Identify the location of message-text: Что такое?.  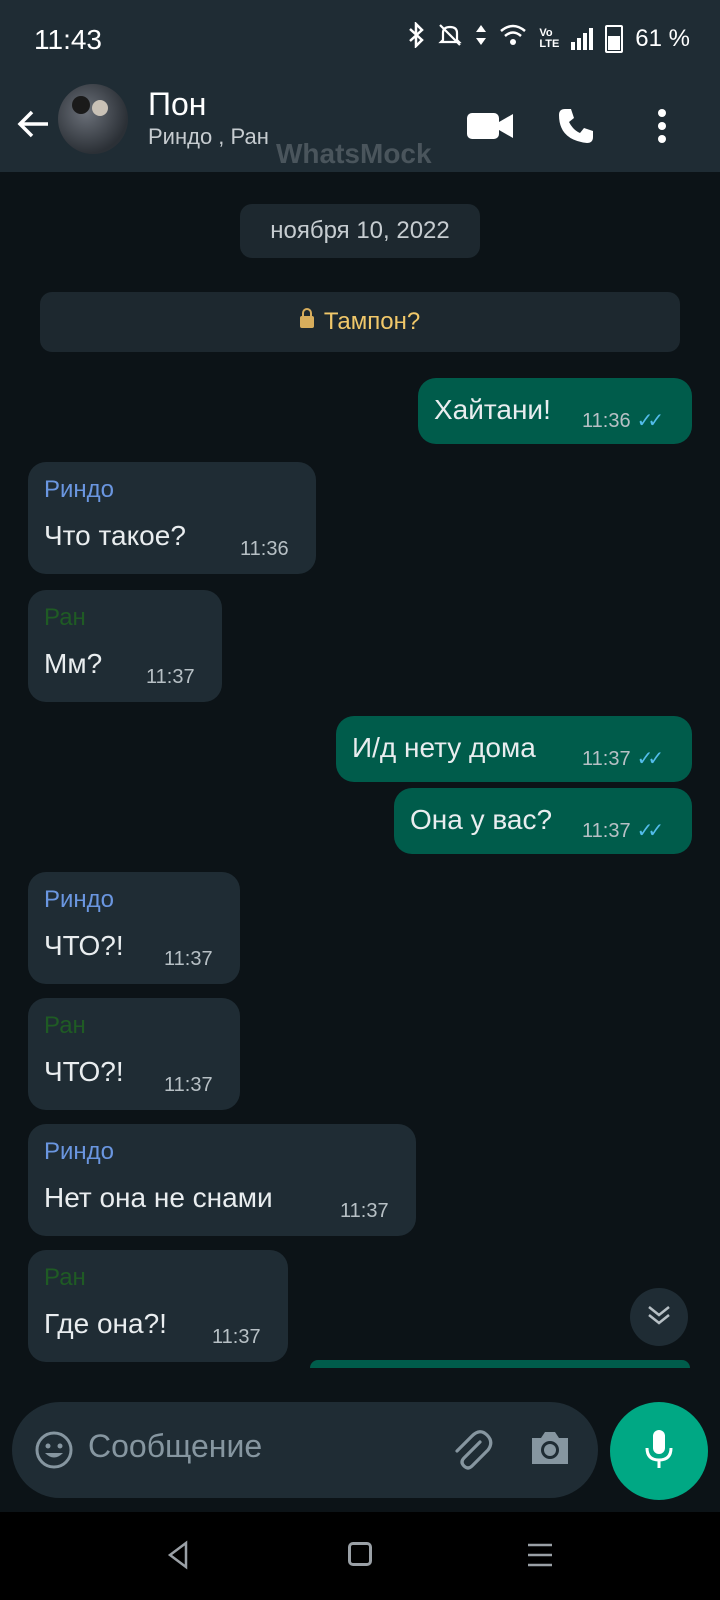
(115, 535).